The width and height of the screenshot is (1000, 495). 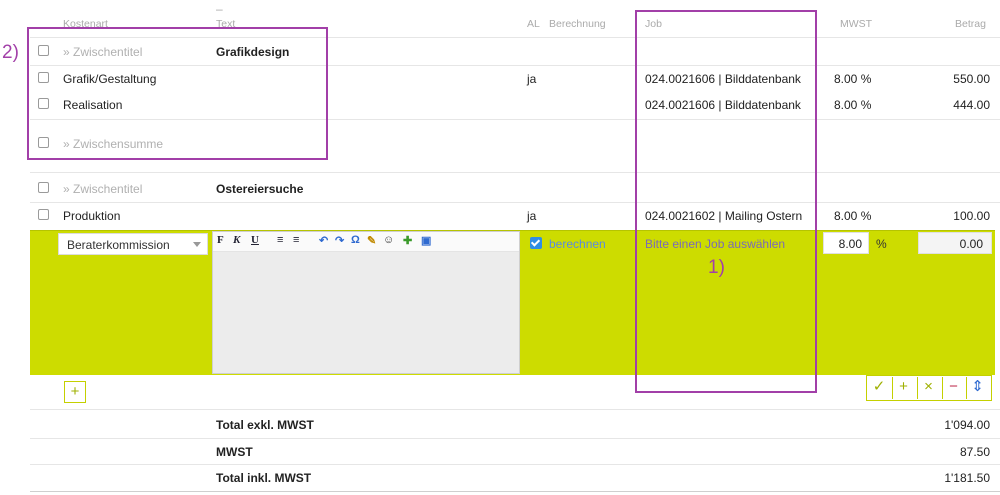 I want to click on move-button: ⇕, so click(x=977, y=388).